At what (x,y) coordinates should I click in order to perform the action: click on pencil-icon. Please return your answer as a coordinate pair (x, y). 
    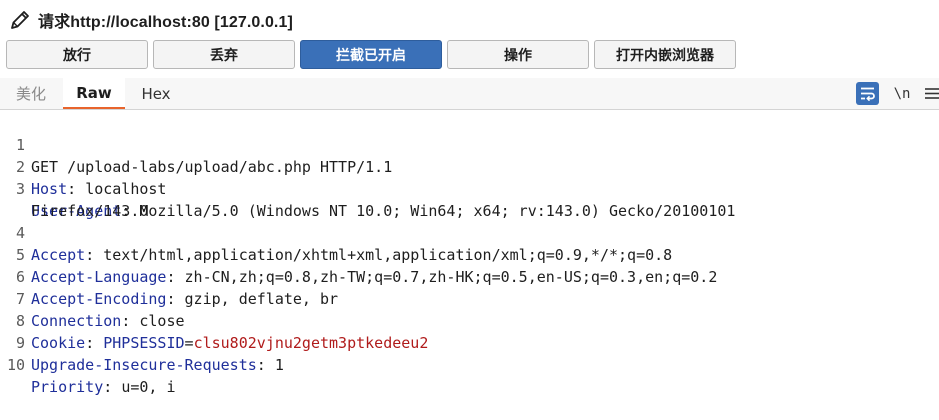
    Looking at the image, I should click on (20, 20).